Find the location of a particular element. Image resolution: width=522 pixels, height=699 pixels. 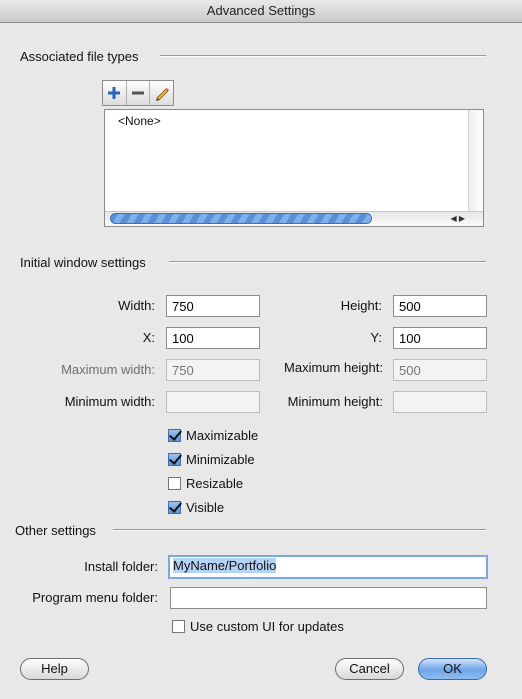

vertical-scrollbar is located at coordinates (475, 161).